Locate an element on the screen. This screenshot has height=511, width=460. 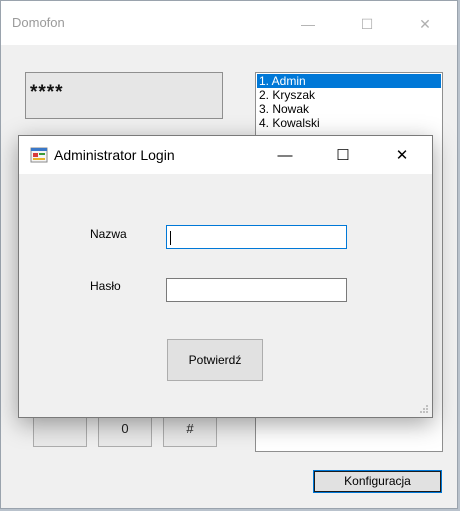
minimize-icon: — is located at coordinates (308, 24).